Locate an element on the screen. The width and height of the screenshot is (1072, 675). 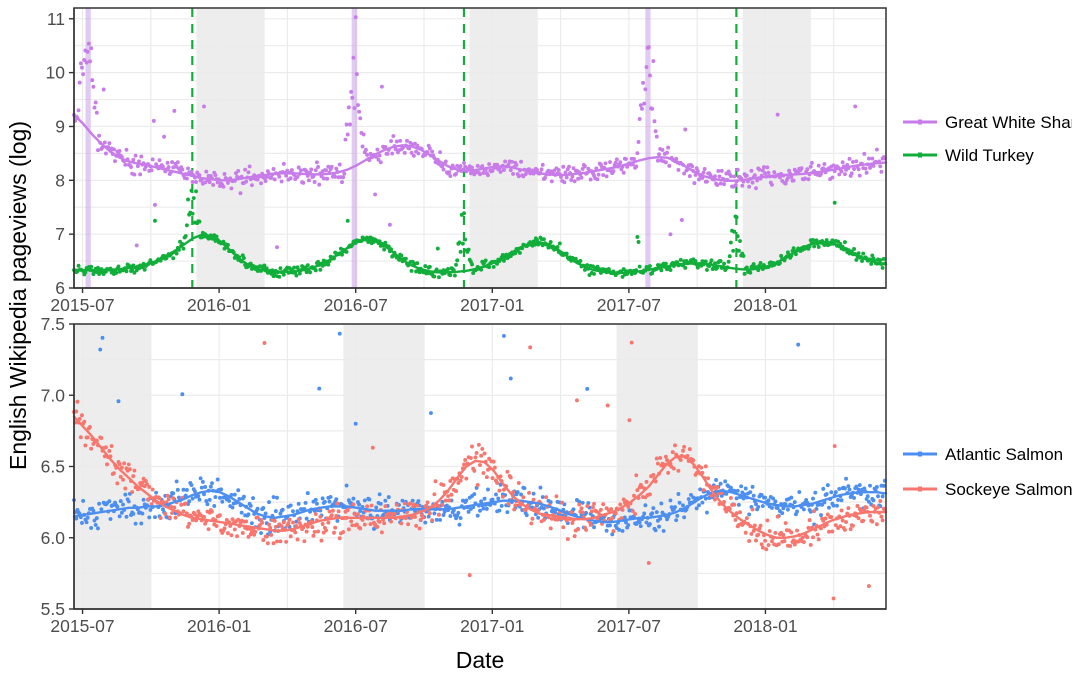
legend-top-item-1: Wild Turkey is located at coordinates (968, 155).